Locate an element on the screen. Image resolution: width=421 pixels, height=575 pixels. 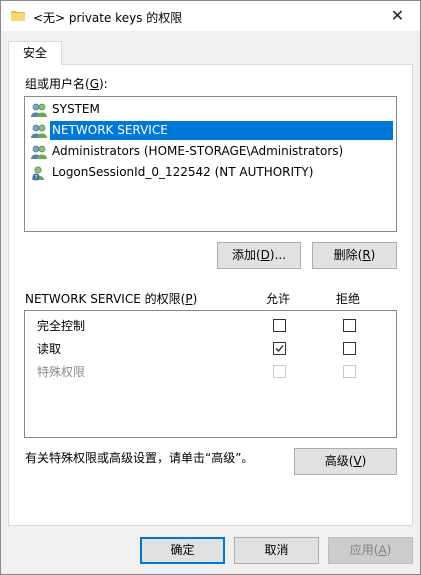
close-button: ✕ is located at coordinates (397, 16).